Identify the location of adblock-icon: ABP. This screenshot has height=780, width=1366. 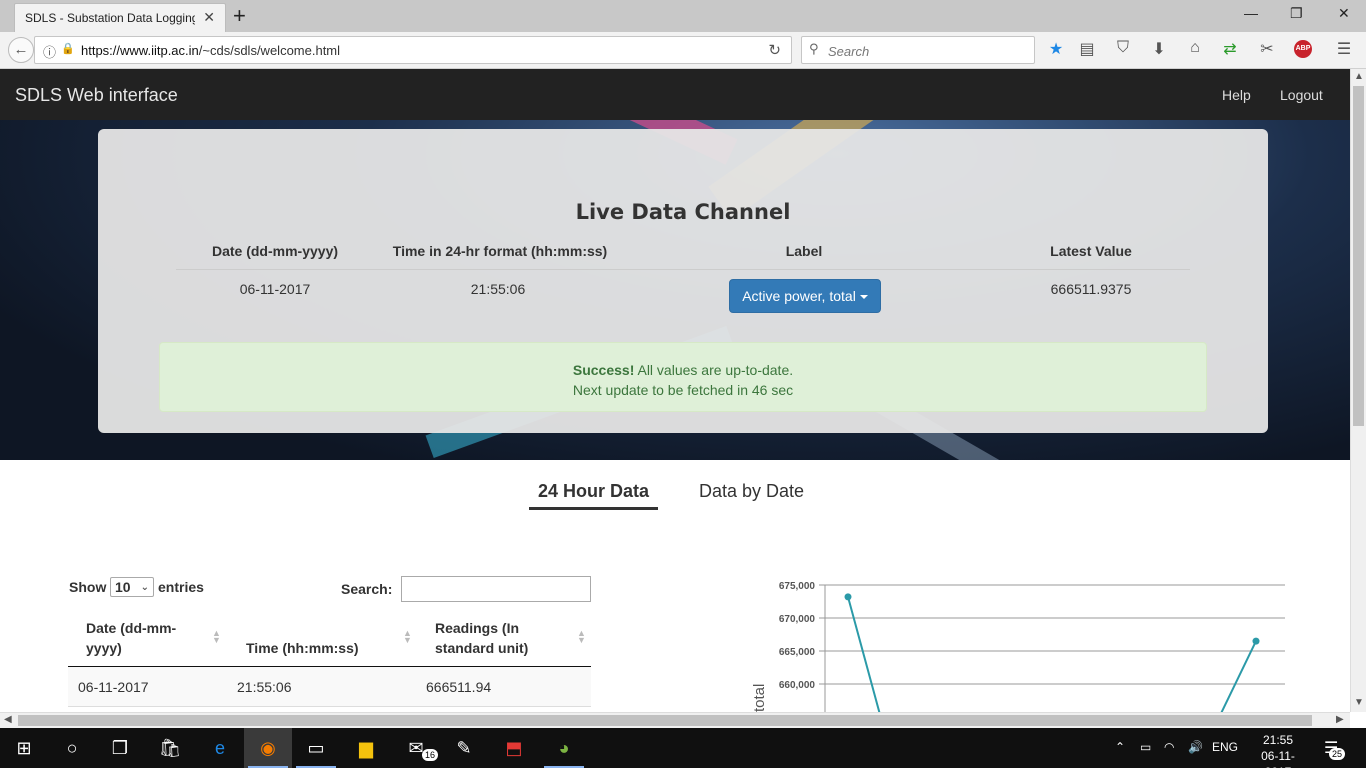
(1303, 49).